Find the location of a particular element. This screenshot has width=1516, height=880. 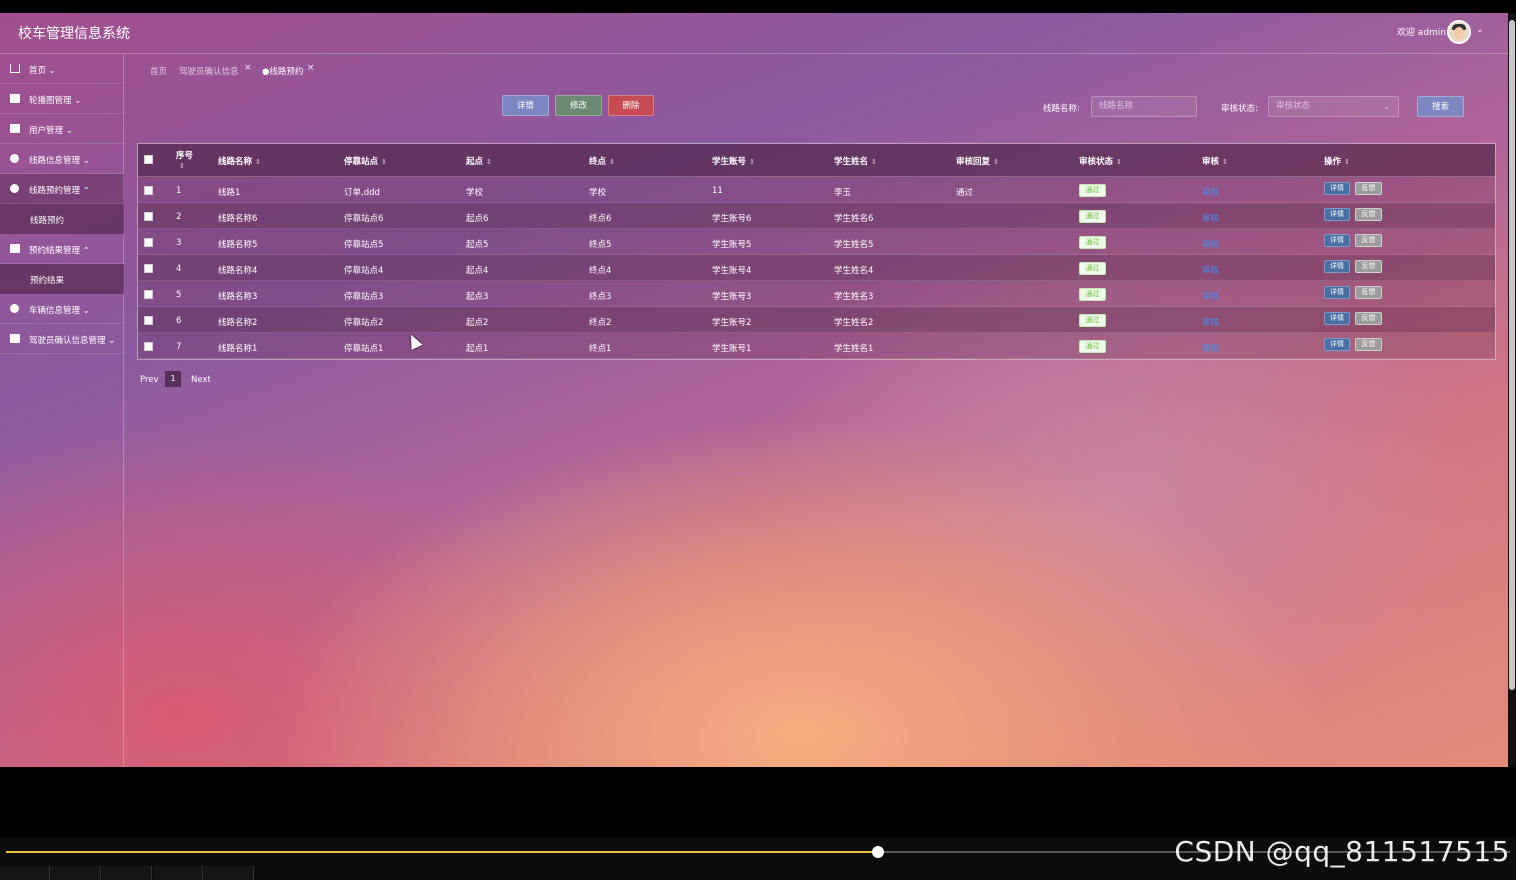

cell-end: 学校 is located at coordinates (598, 193).